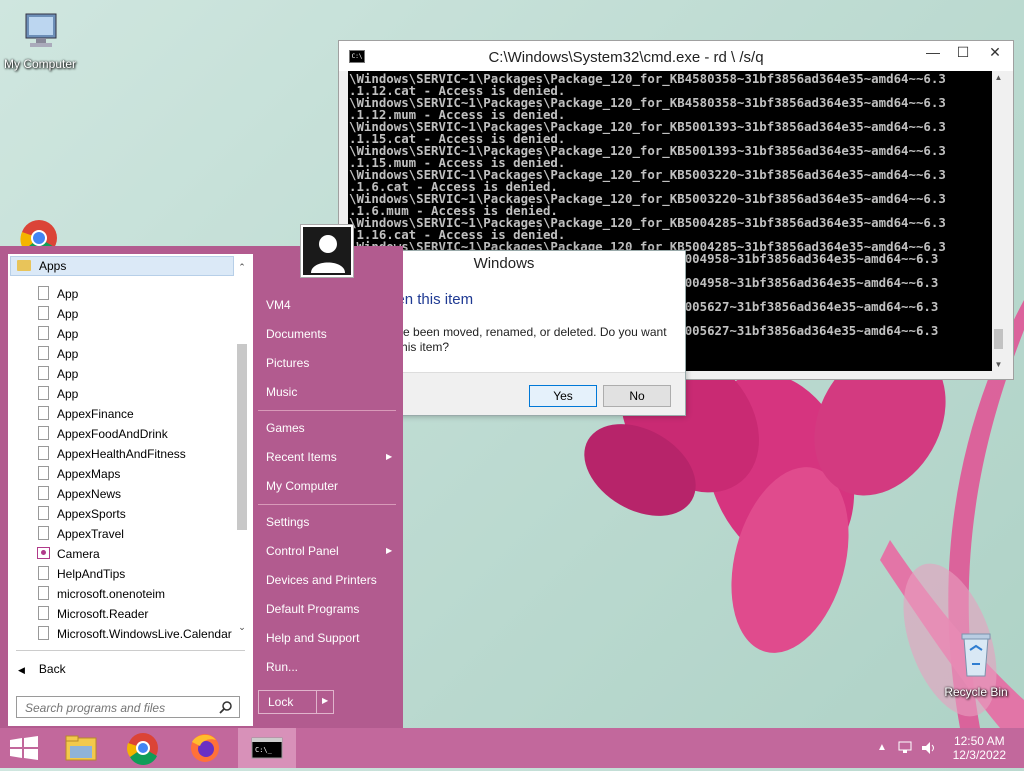 The width and height of the screenshot is (1024, 771). What do you see at coordinates (42, 669) in the screenshot?
I see `back-button: ◀ Back` at bounding box center [42, 669].